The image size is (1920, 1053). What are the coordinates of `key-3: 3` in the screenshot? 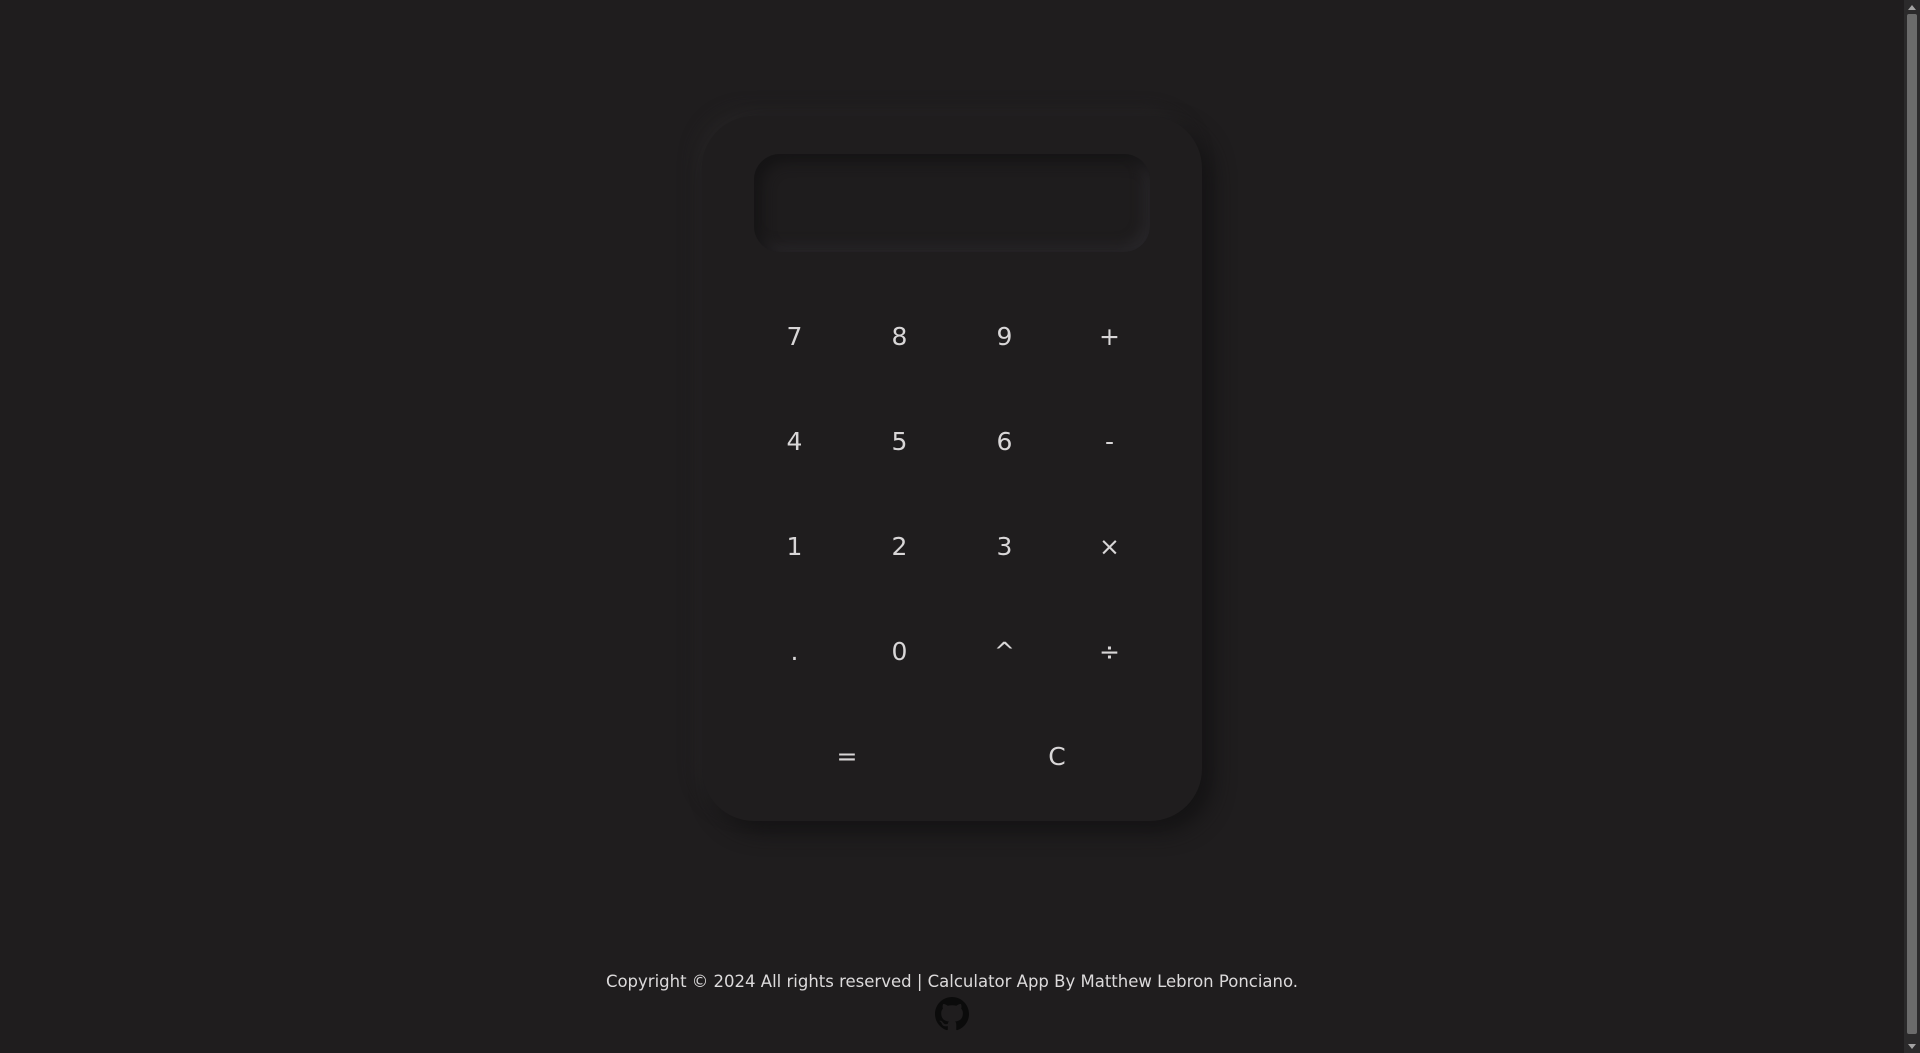 It's located at (1004, 546).